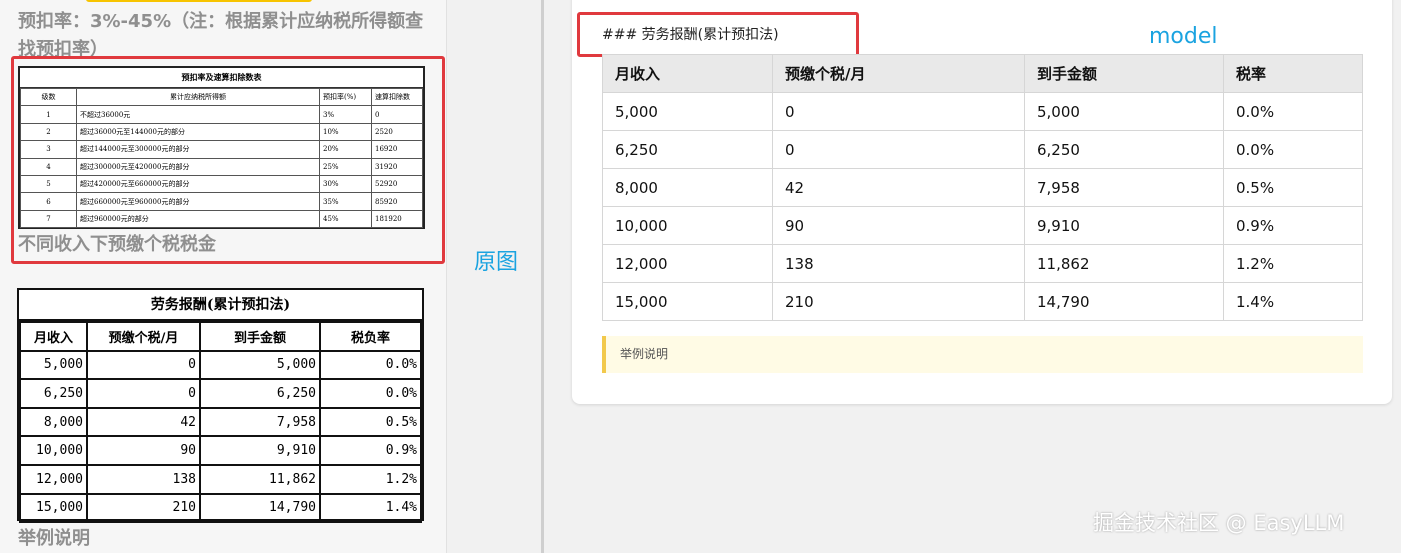  Describe the element at coordinates (1293, 225) in the screenshot. I see `model-table-cell: 0.9%` at that location.